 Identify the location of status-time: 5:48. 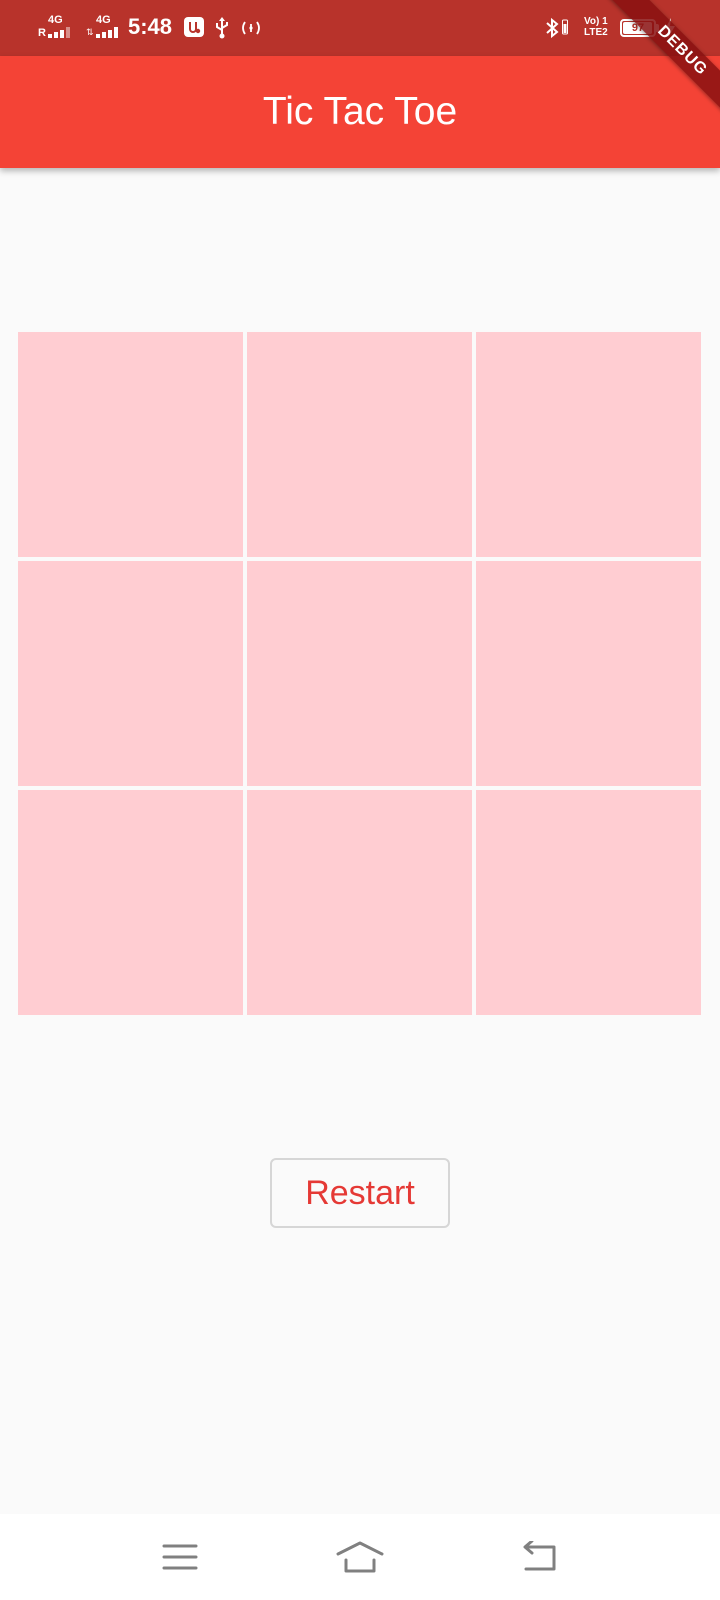
(150, 26).